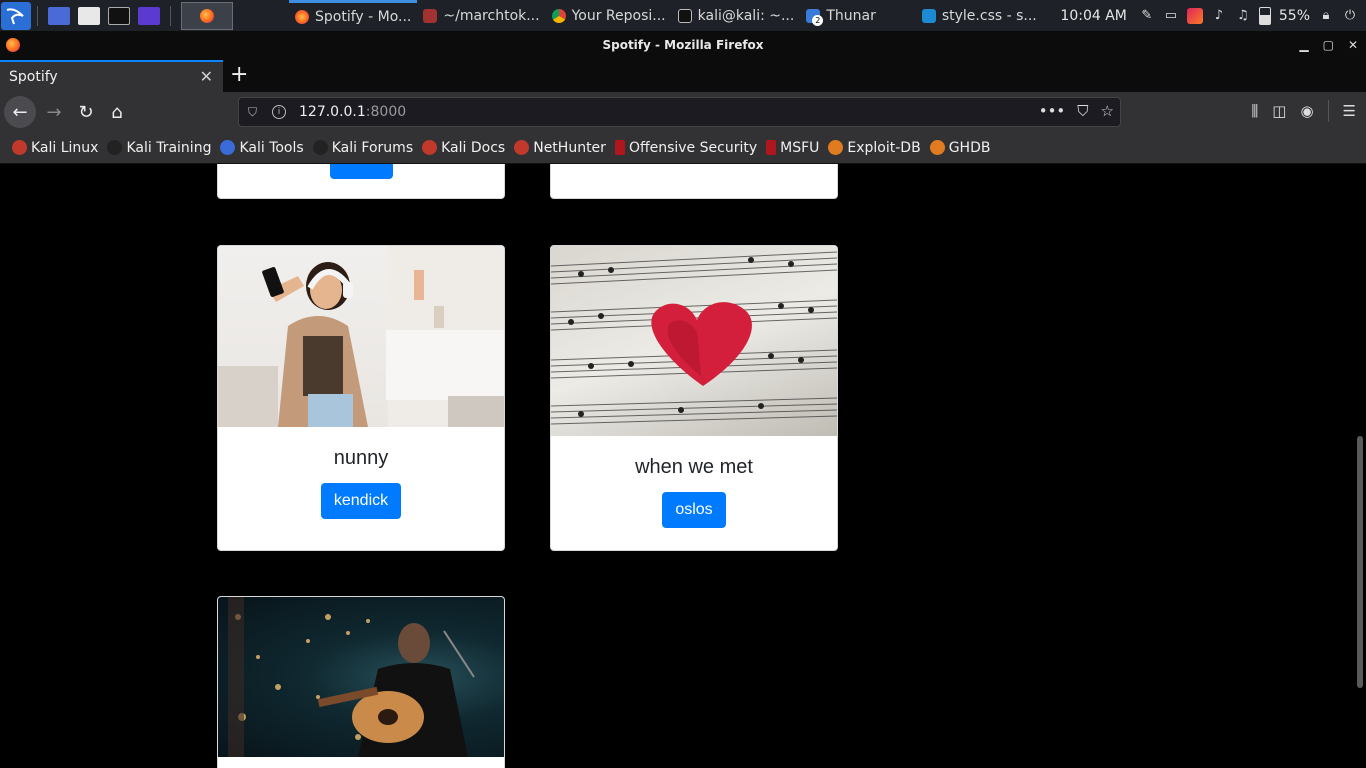 Image resolution: width=1366 pixels, height=768 pixels. I want to click on bookmark-exploit-db: Exploit-DB, so click(874, 147).